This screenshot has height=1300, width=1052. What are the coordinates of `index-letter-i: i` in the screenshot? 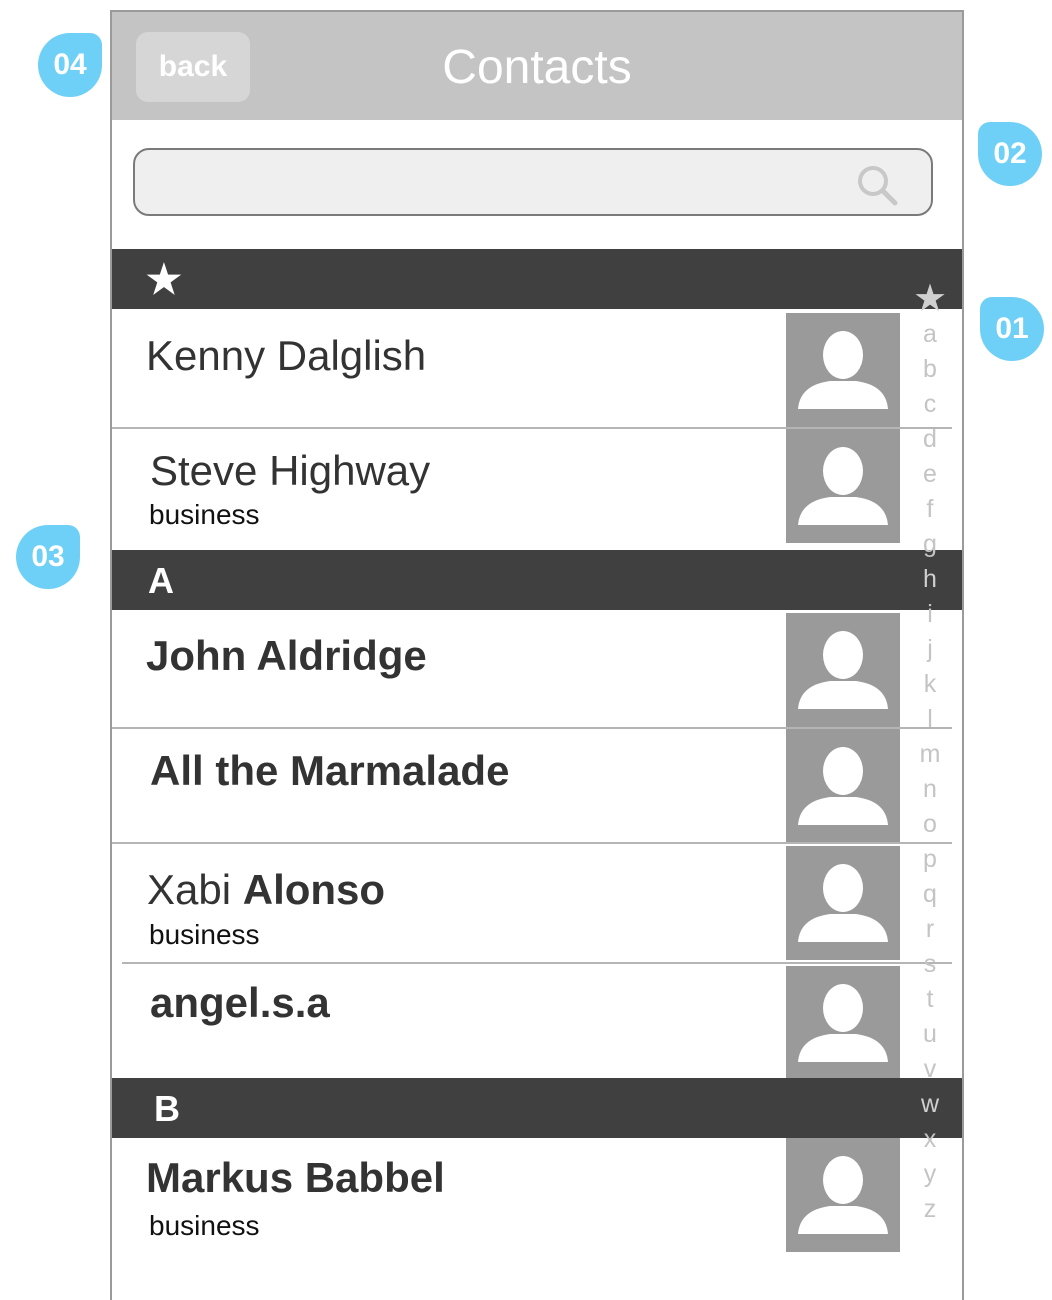 It's located at (930, 614).